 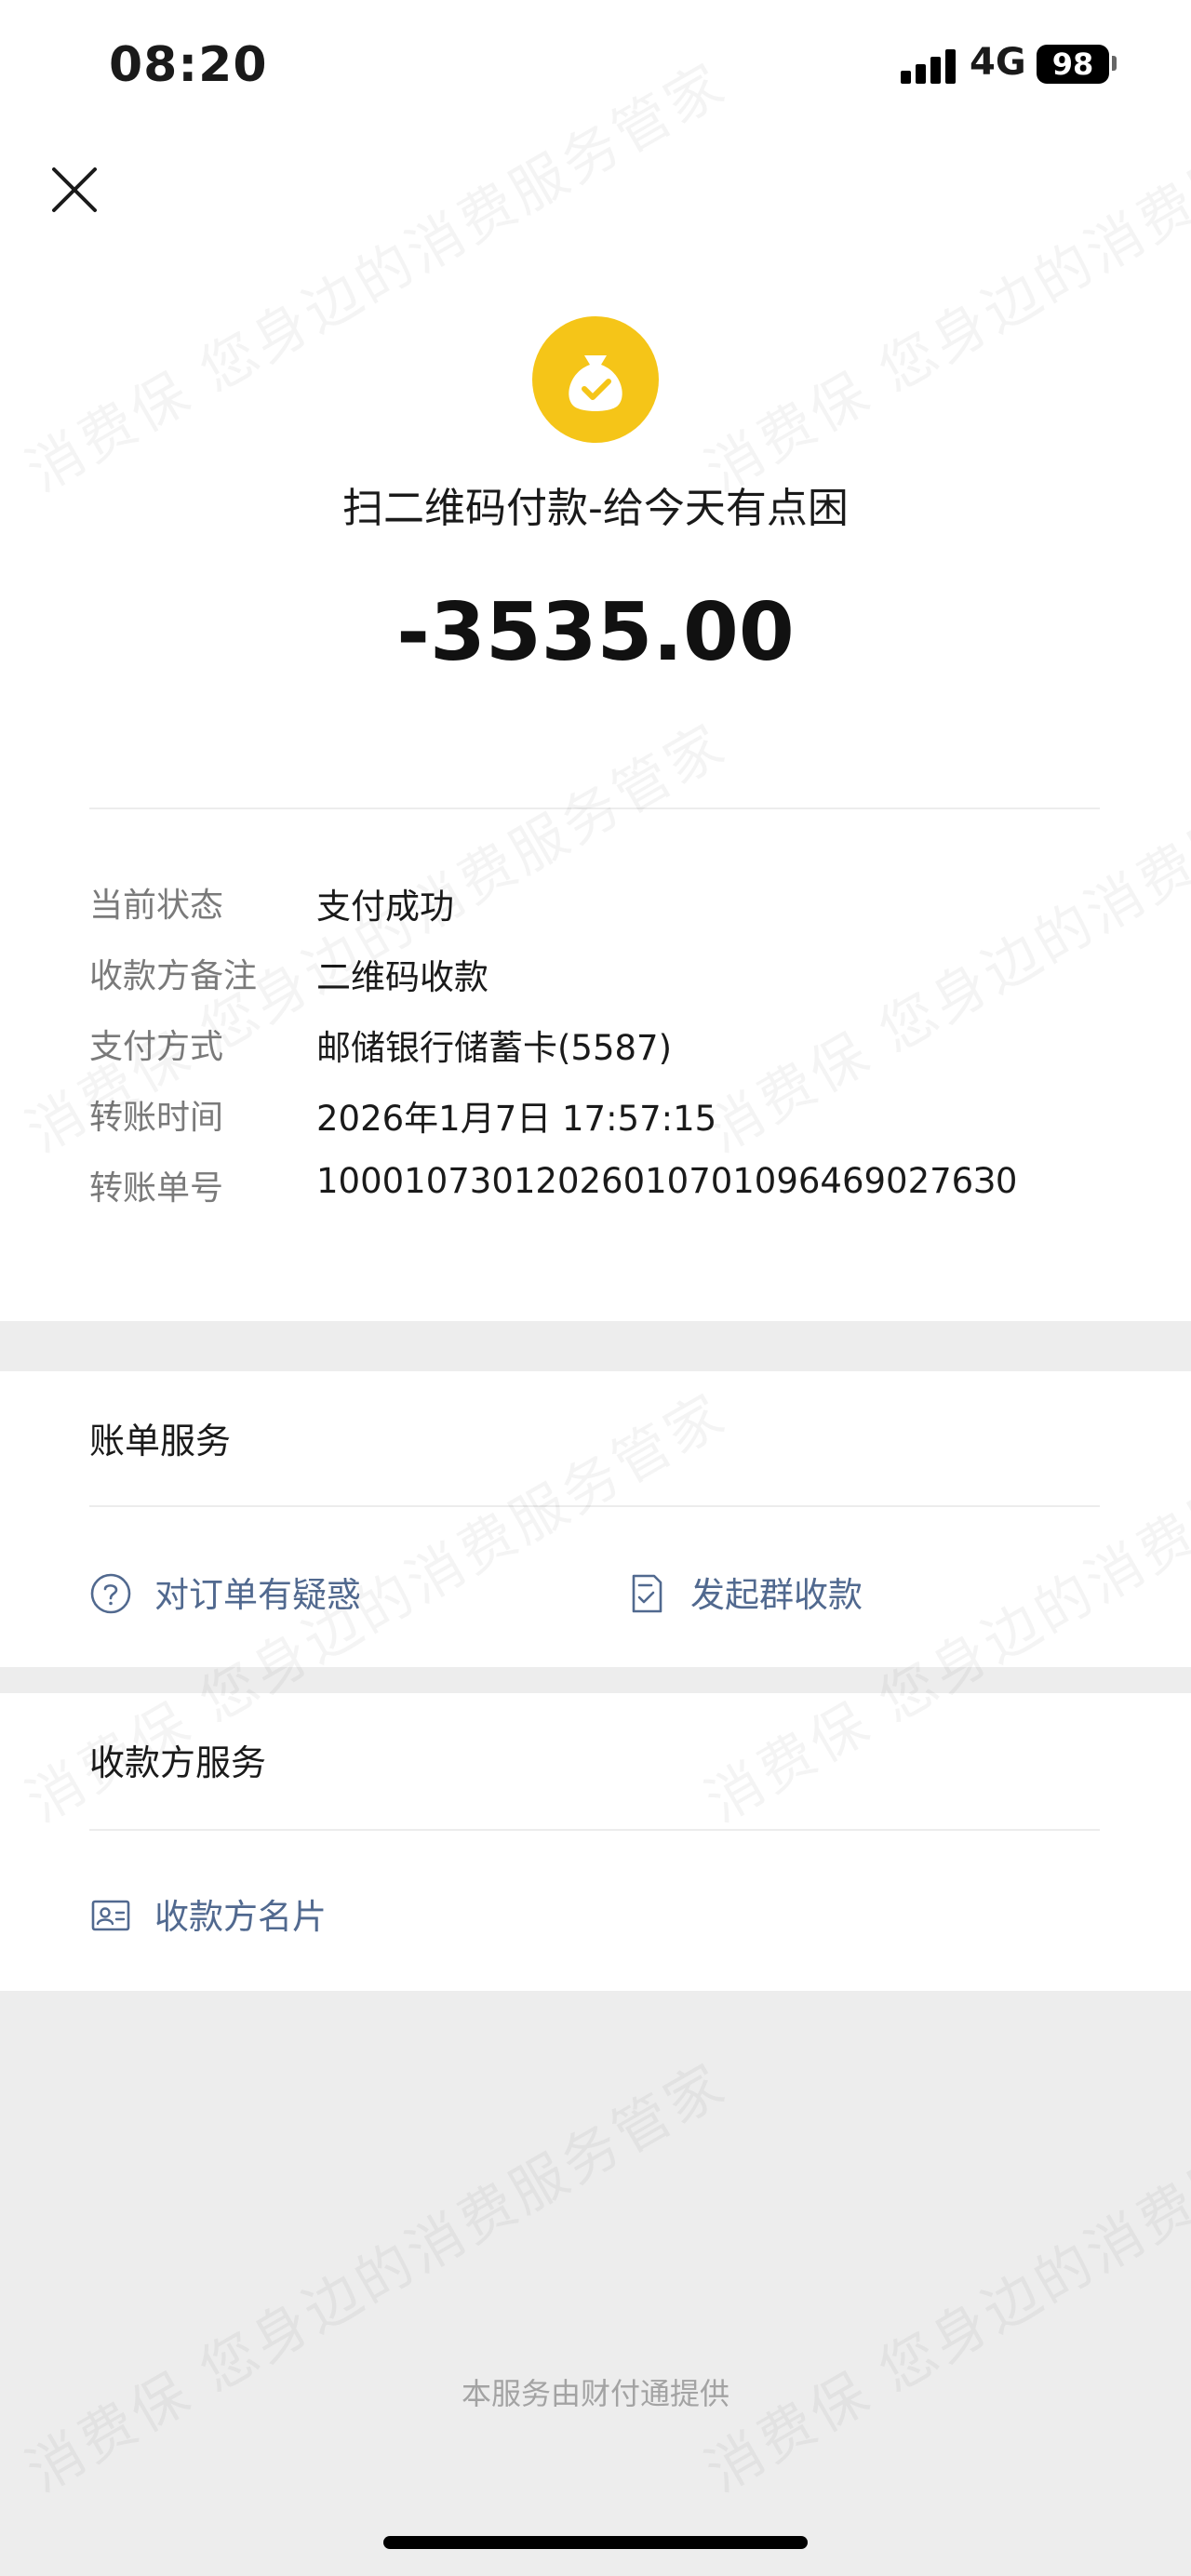 What do you see at coordinates (494, 1048) in the screenshot?
I see `detail-value: 邮储银行储蓄卡(5587)` at bounding box center [494, 1048].